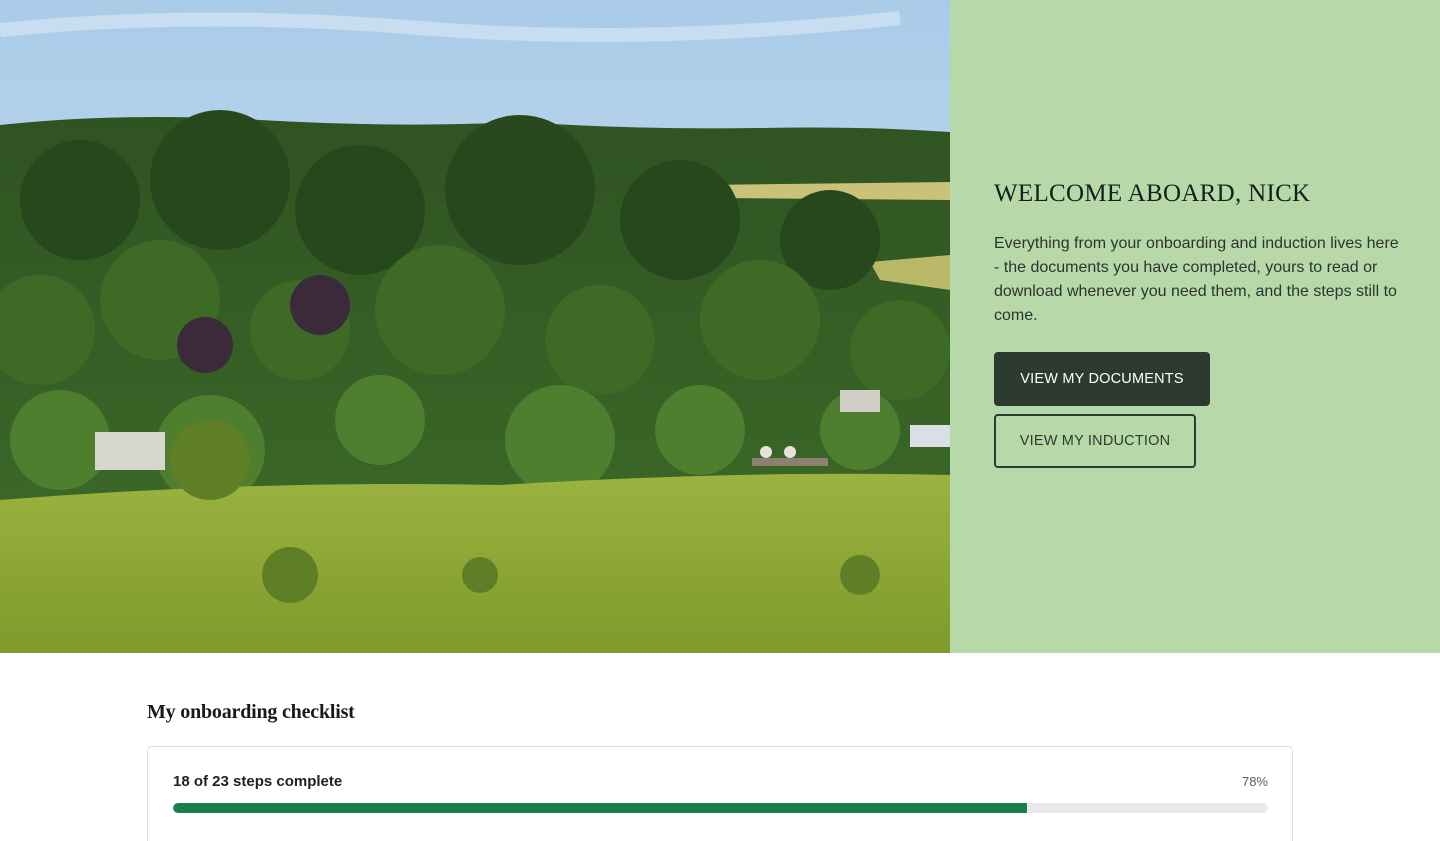 This screenshot has width=1440, height=841. I want to click on checklist-heading: My onboarding checklist, so click(251, 712).